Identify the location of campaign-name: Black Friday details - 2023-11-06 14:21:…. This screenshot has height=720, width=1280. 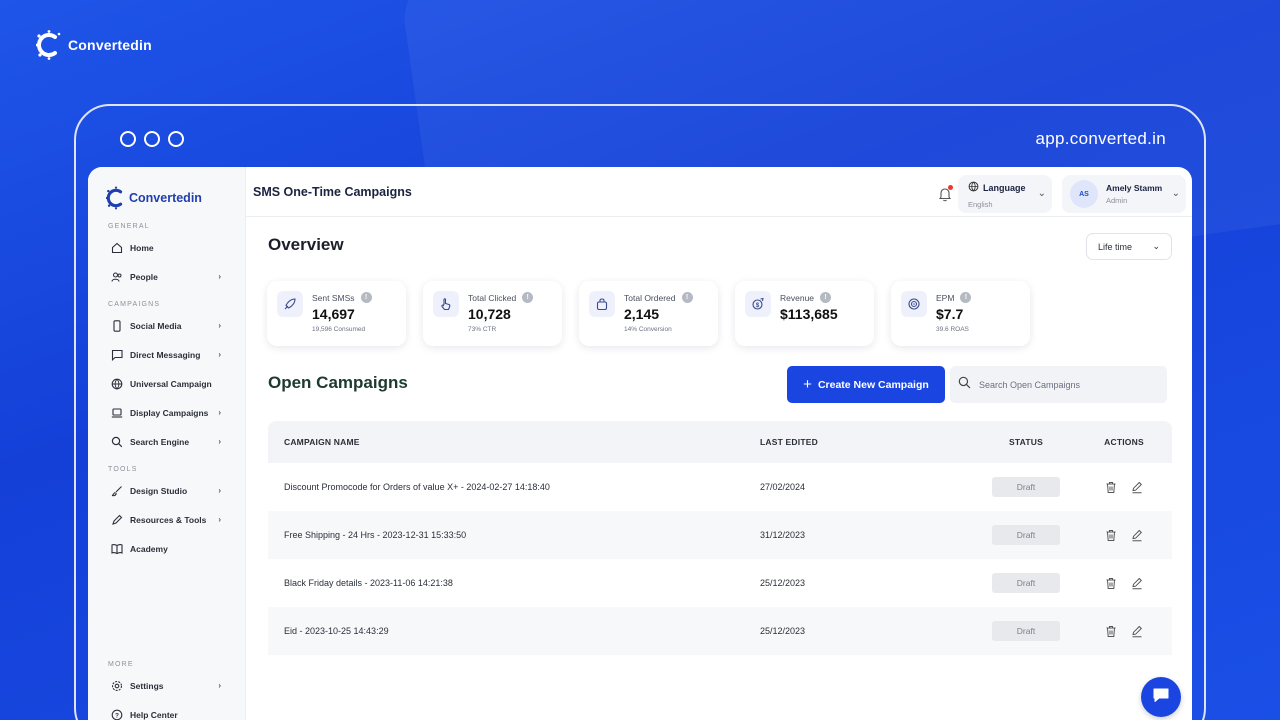
(514, 583).